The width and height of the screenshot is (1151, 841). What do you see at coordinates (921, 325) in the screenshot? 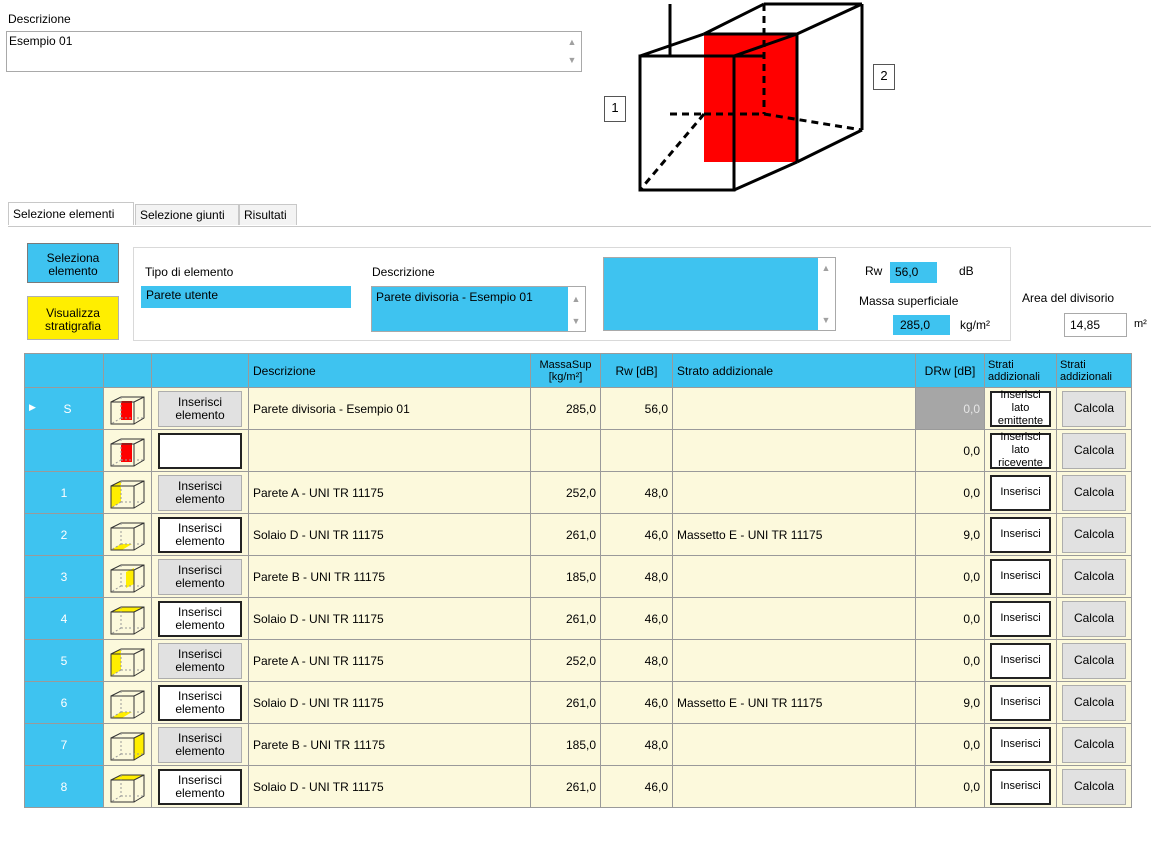
I see `mass-field: 285,0` at bounding box center [921, 325].